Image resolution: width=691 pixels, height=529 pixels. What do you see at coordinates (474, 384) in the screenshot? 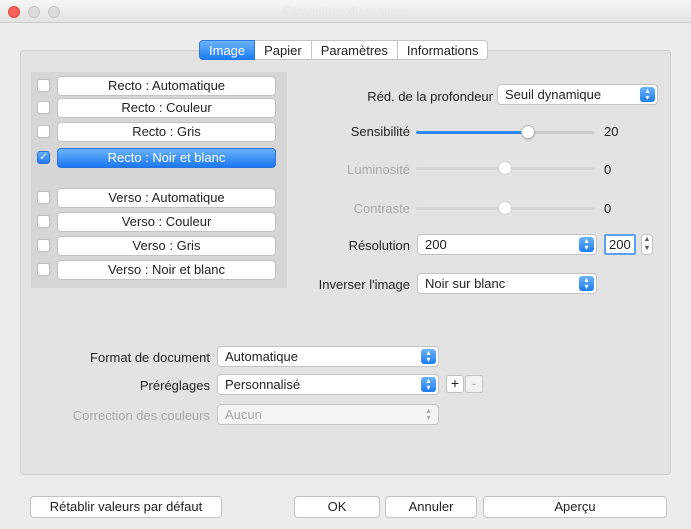
I see `remove-preset-button: -` at bounding box center [474, 384].